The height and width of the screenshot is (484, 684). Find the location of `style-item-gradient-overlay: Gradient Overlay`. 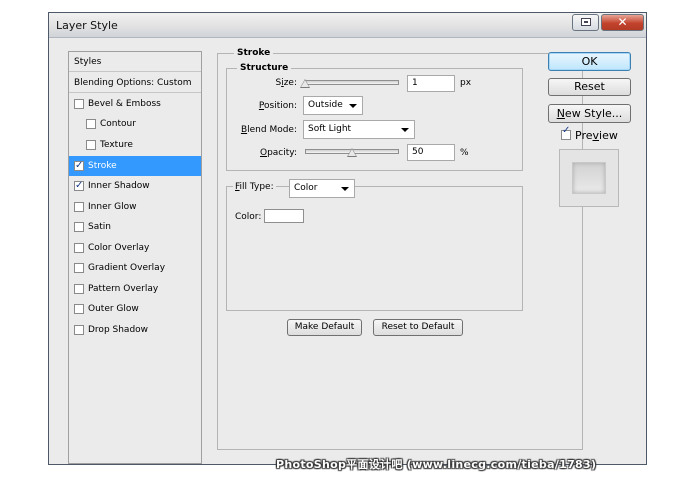

style-item-gradient-overlay: Gradient Overlay is located at coordinates (135, 268).